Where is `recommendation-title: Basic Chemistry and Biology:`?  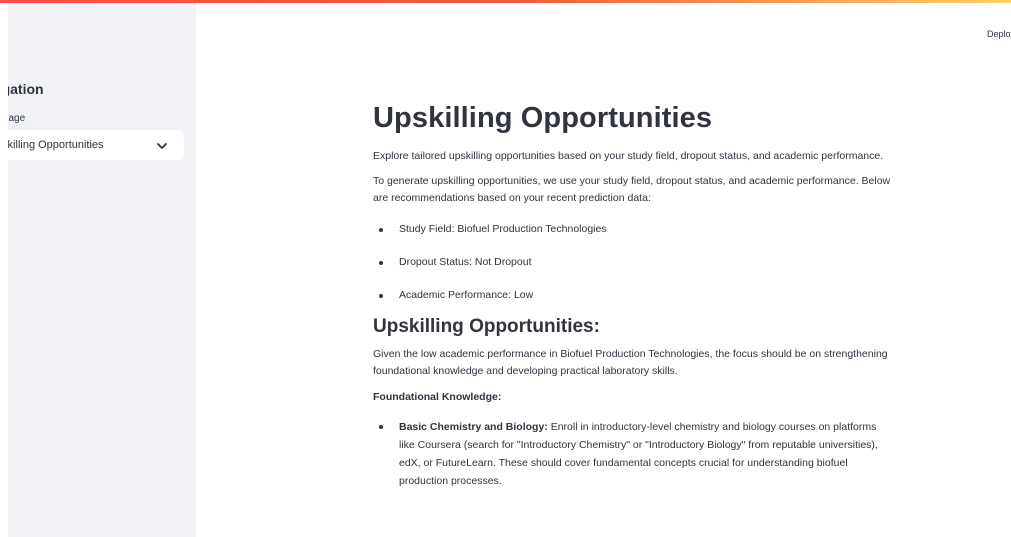
recommendation-title: Basic Chemistry and Biology: is located at coordinates (473, 427).